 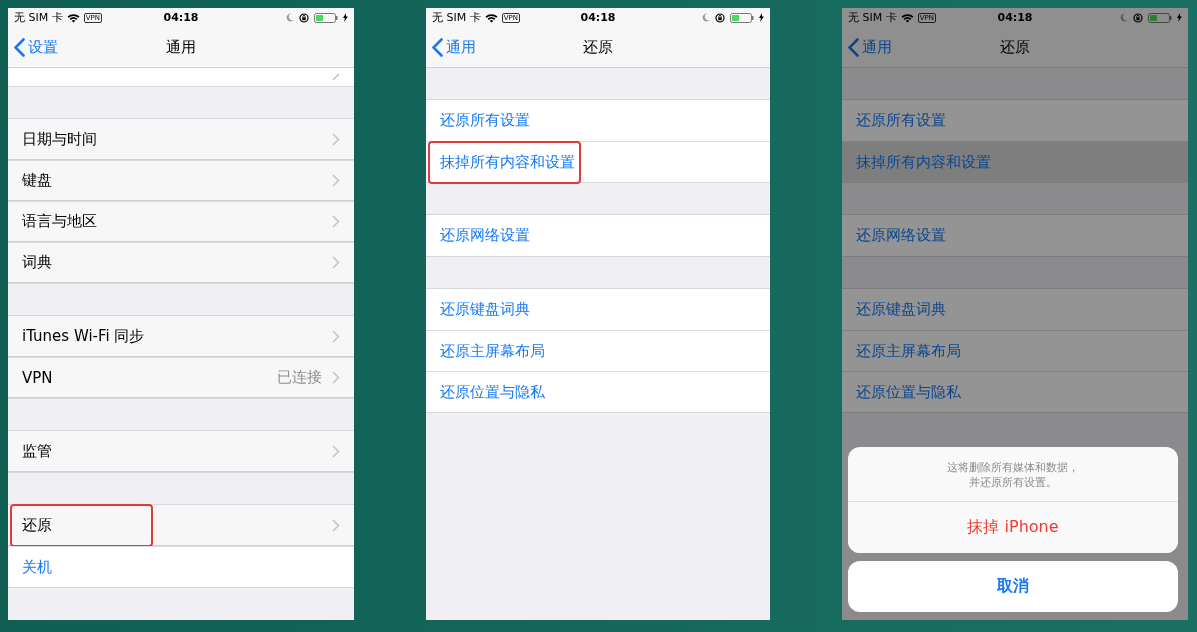 I want to click on row-label: 日期与时间, so click(x=59, y=139).